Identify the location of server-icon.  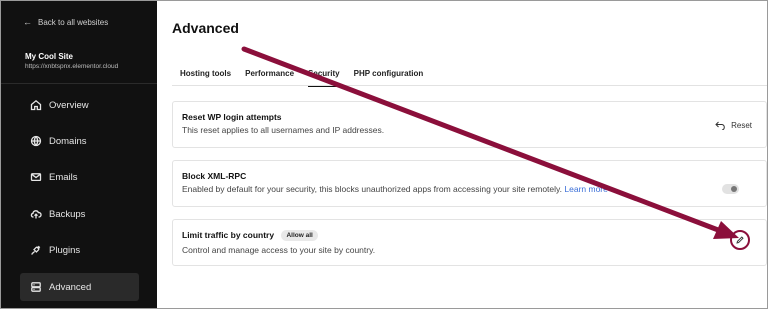
(36, 287).